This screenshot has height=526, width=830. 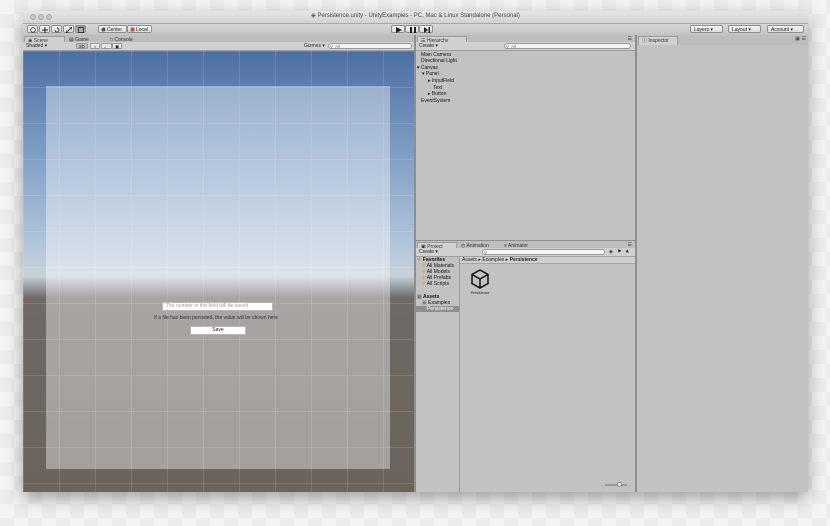 I want to click on hierarchy-create-dropdown: Create, so click(x=428, y=46).